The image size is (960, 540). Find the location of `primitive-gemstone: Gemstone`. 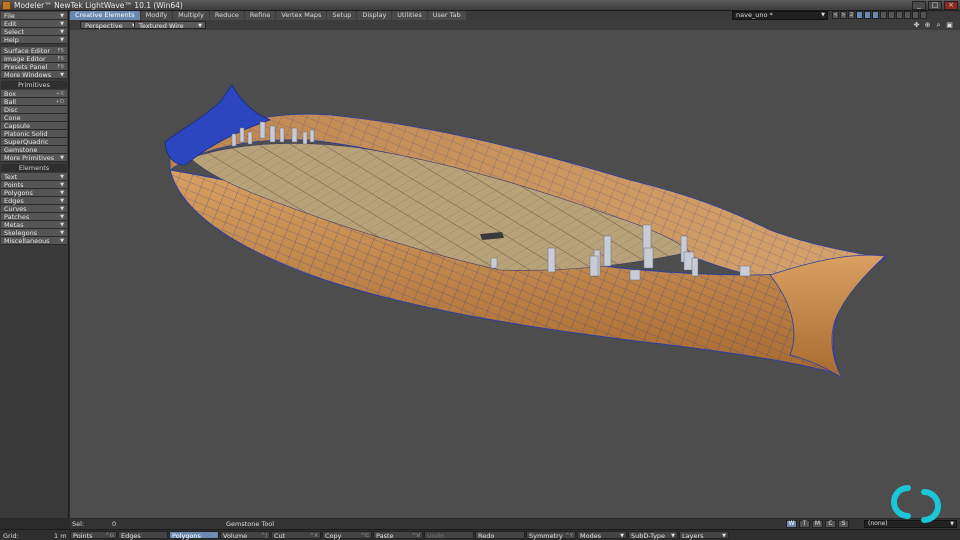

primitive-gemstone: Gemstone is located at coordinates (34, 150).